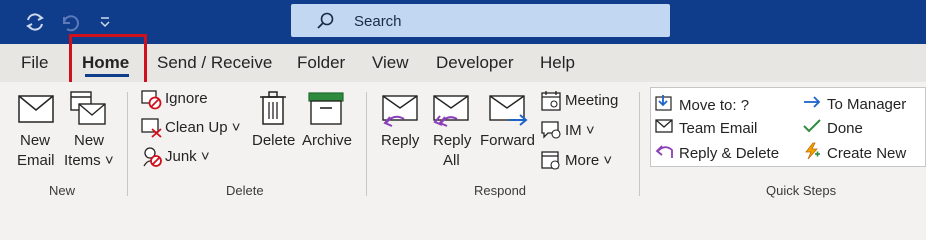 Image resolution: width=926 pixels, height=240 pixels. I want to click on team-email-icon, so click(667, 128).